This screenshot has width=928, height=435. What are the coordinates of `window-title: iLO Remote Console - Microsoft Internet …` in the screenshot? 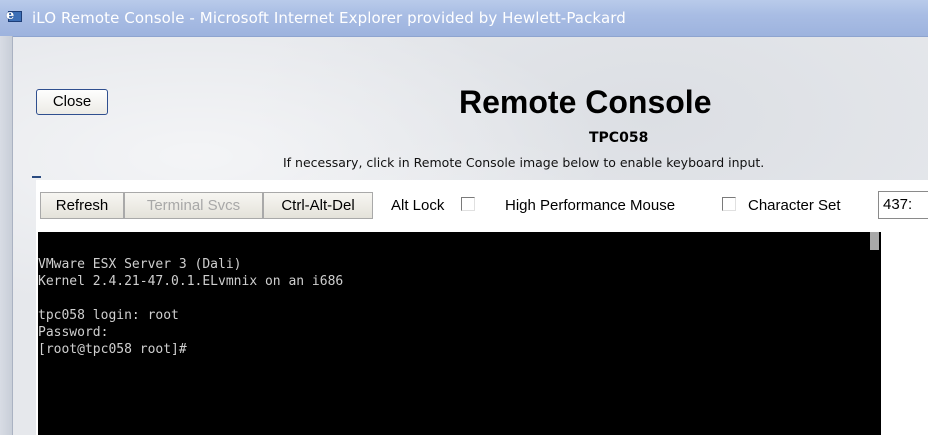 It's located at (329, 18).